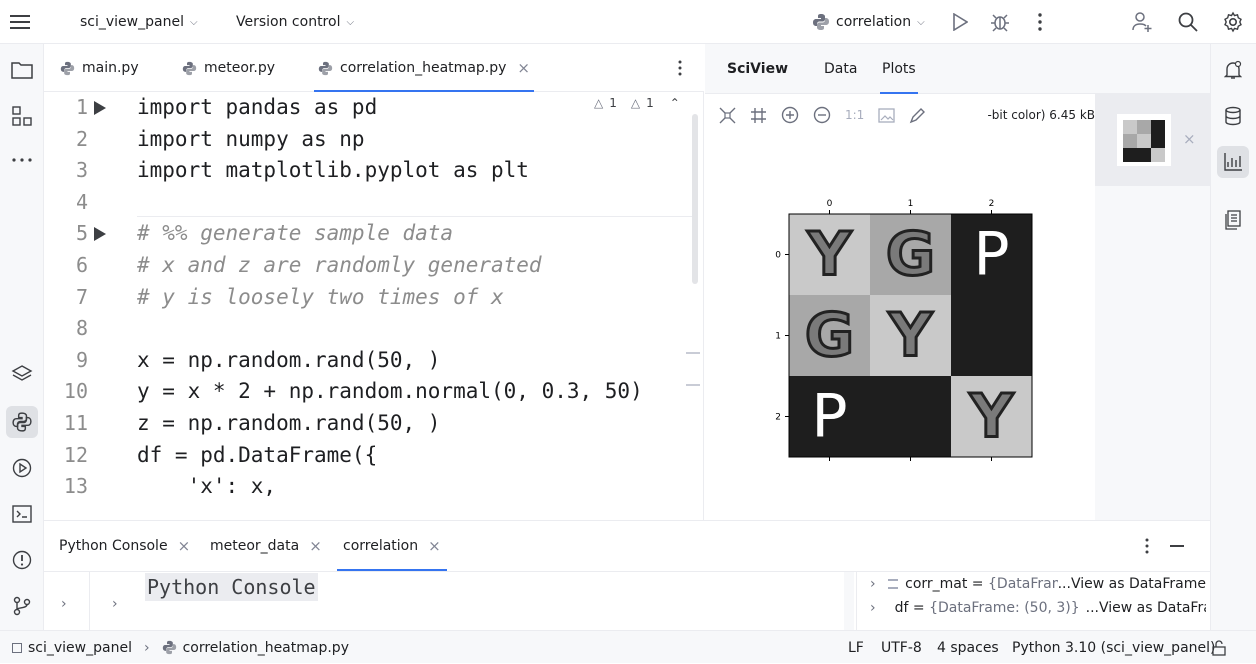 This screenshot has width=1256, height=664. I want to click on gear-icon, so click(1233, 22).